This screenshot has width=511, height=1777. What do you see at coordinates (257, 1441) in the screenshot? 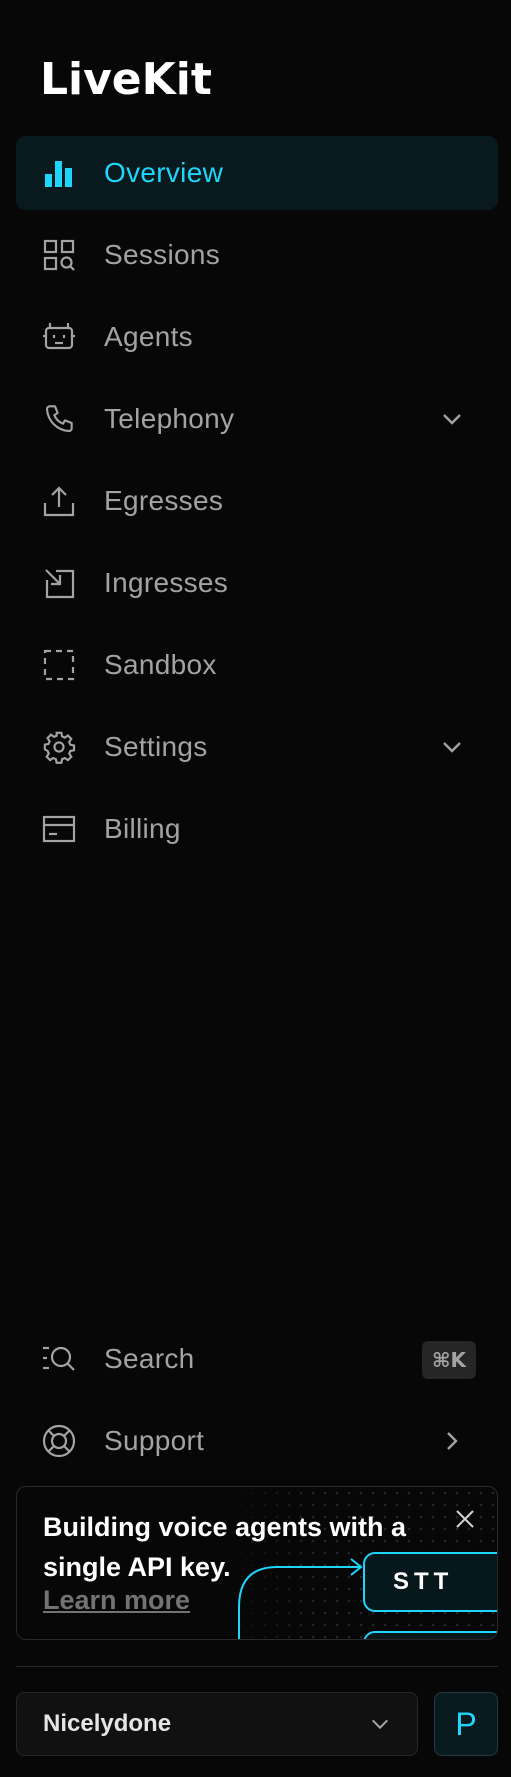
I see `support-button: Support` at bounding box center [257, 1441].